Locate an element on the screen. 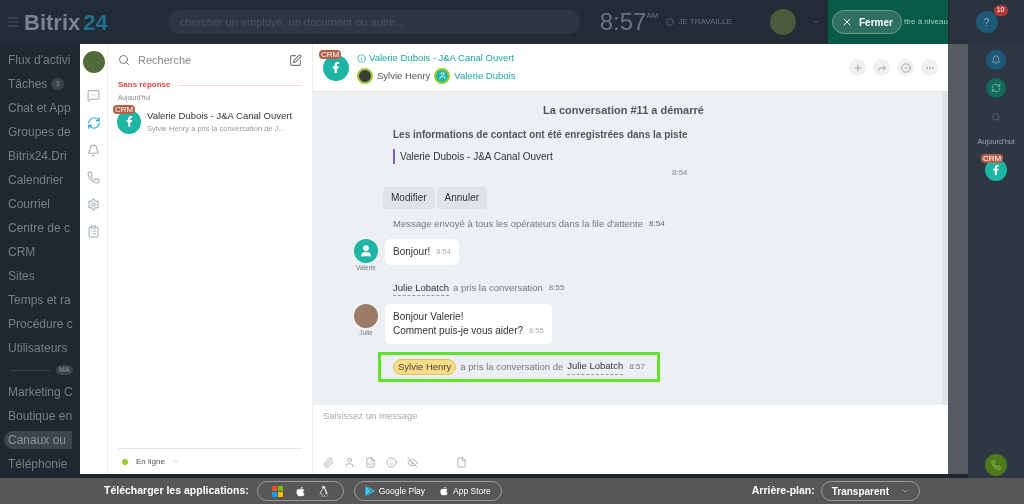 The image size is (1024, 504). clock: 8:57 is located at coordinates (623, 22).